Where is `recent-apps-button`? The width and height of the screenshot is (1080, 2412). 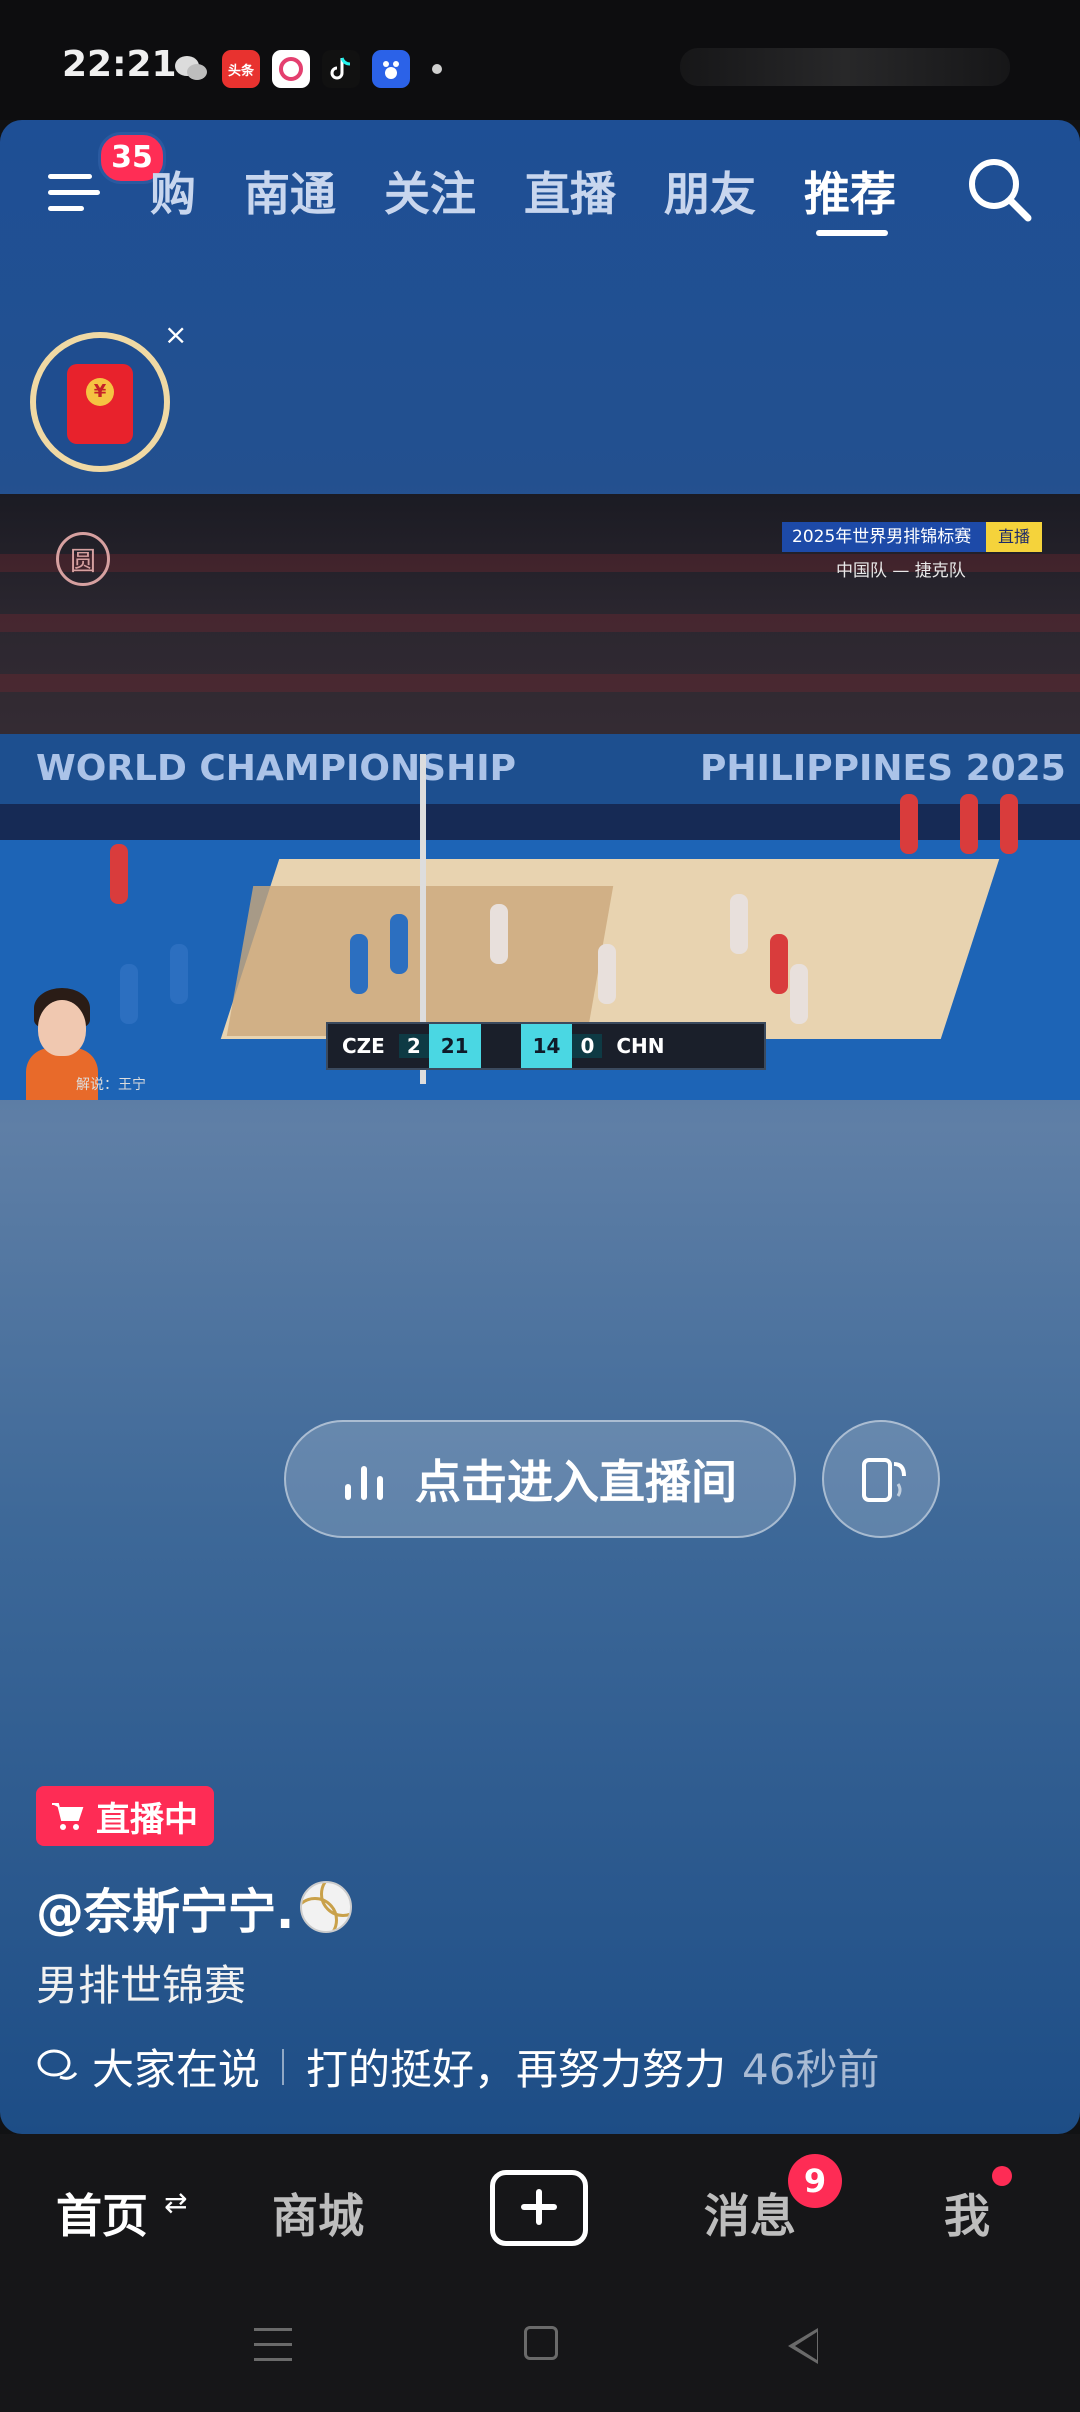
recent-apps-button is located at coordinates (273, 2345).